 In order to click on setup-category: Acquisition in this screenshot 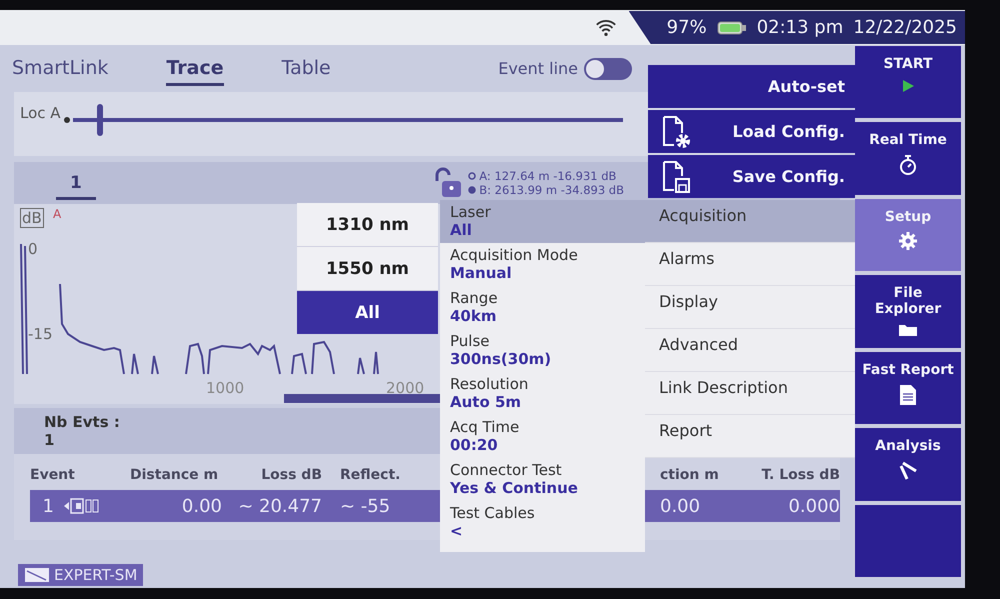, I will do `click(750, 221)`.